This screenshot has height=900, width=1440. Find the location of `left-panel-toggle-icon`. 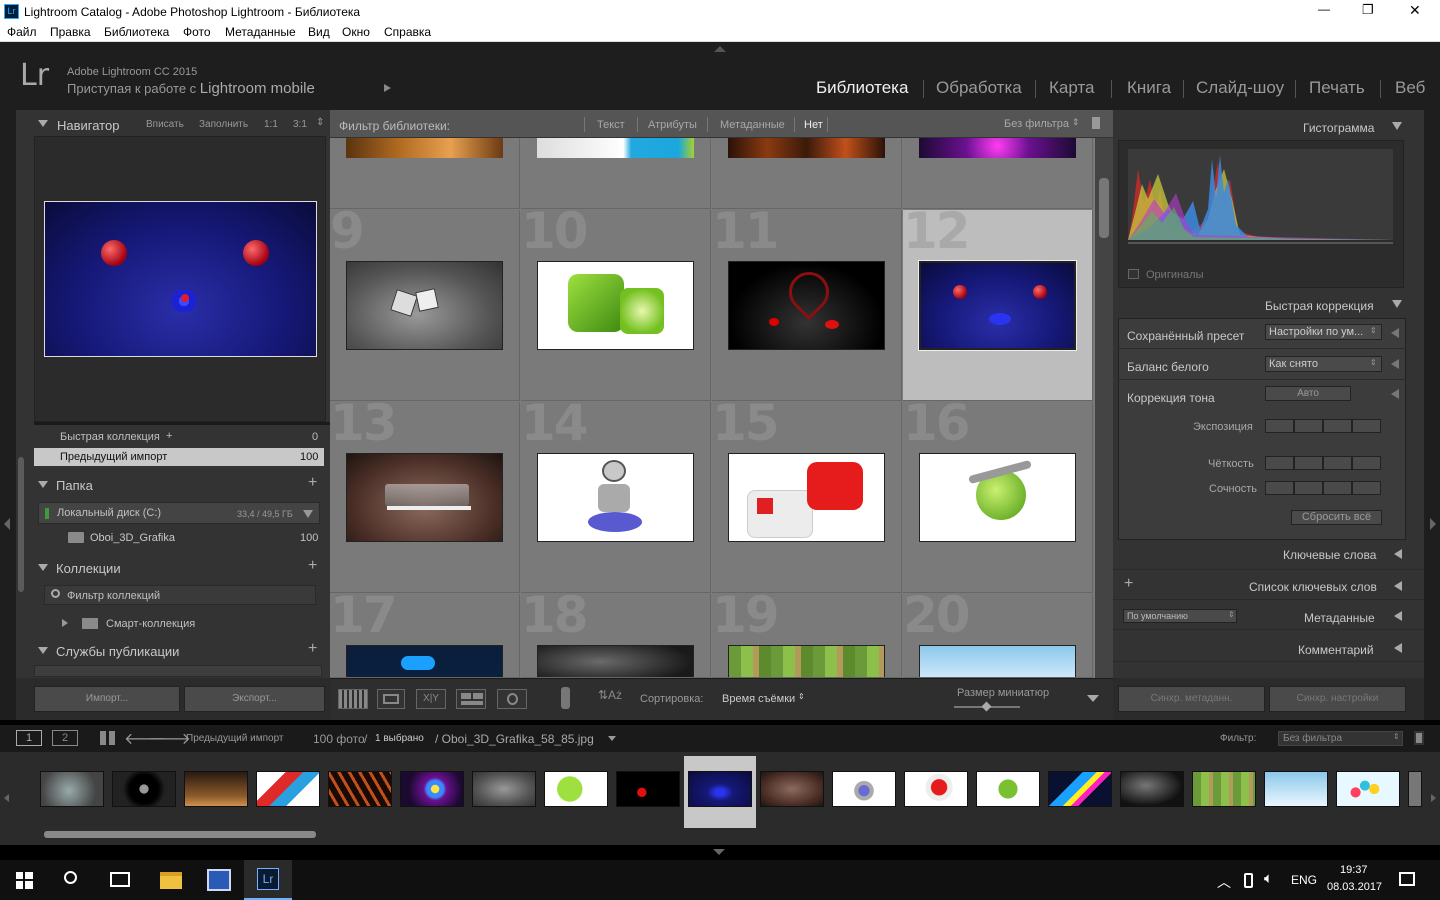

left-panel-toggle-icon is located at coordinates (7, 524).